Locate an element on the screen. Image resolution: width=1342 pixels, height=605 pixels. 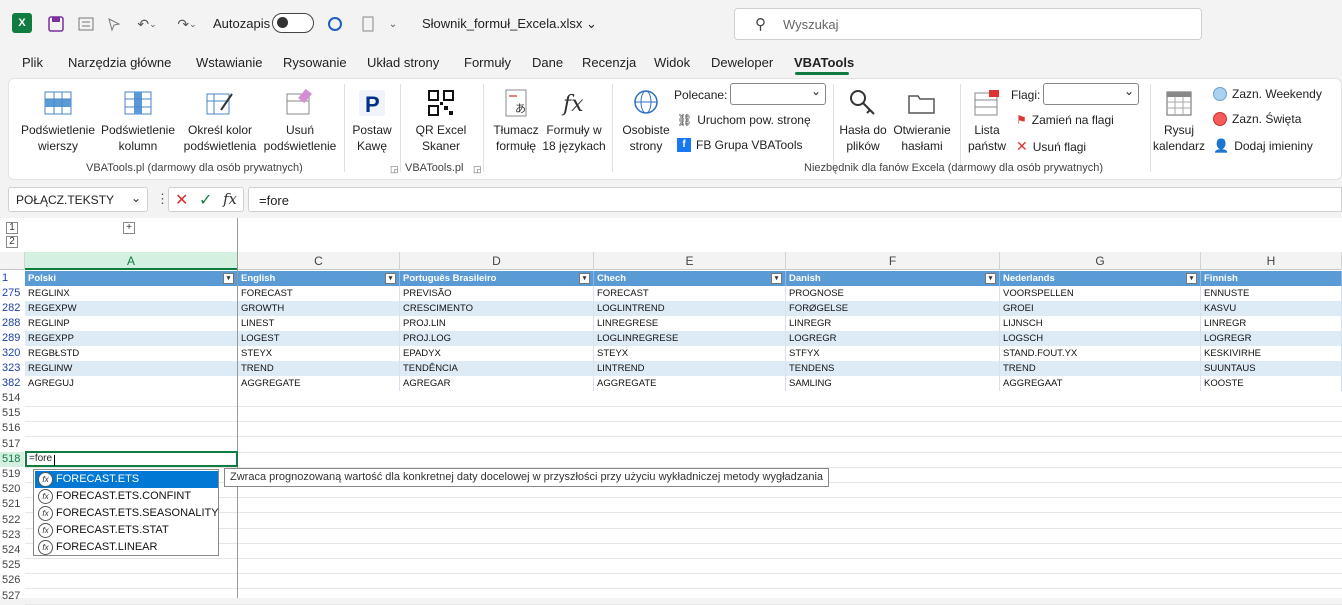
tab-data: Dane is located at coordinates (547, 62).